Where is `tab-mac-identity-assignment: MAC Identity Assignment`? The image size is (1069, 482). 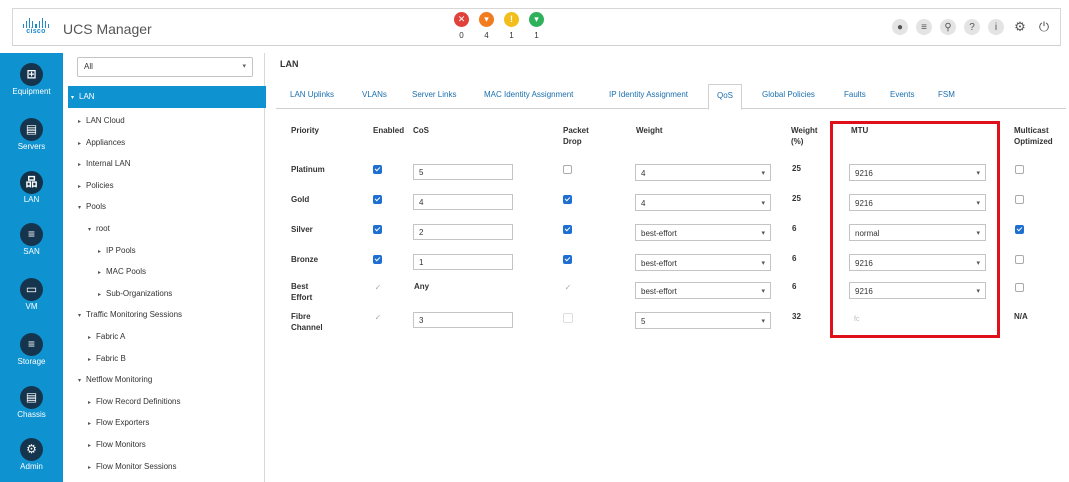
tab-mac-identity-assignment: MAC Identity Assignment is located at coordinates (528, 94).